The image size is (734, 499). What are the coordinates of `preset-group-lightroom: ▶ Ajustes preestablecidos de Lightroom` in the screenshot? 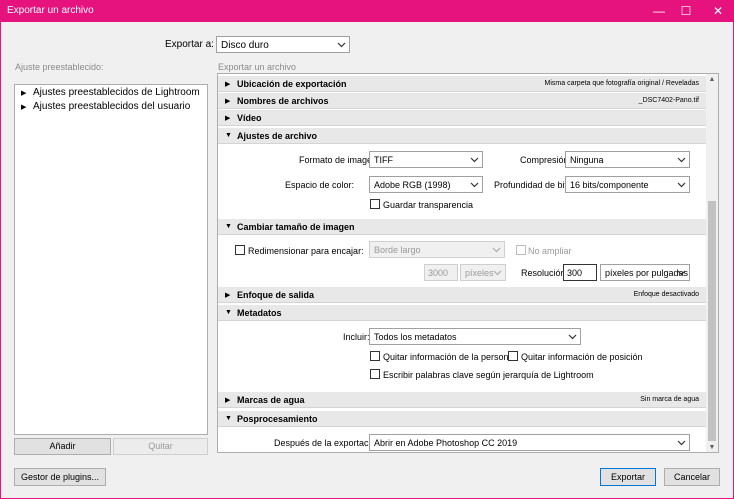 It's located at (110, 92).